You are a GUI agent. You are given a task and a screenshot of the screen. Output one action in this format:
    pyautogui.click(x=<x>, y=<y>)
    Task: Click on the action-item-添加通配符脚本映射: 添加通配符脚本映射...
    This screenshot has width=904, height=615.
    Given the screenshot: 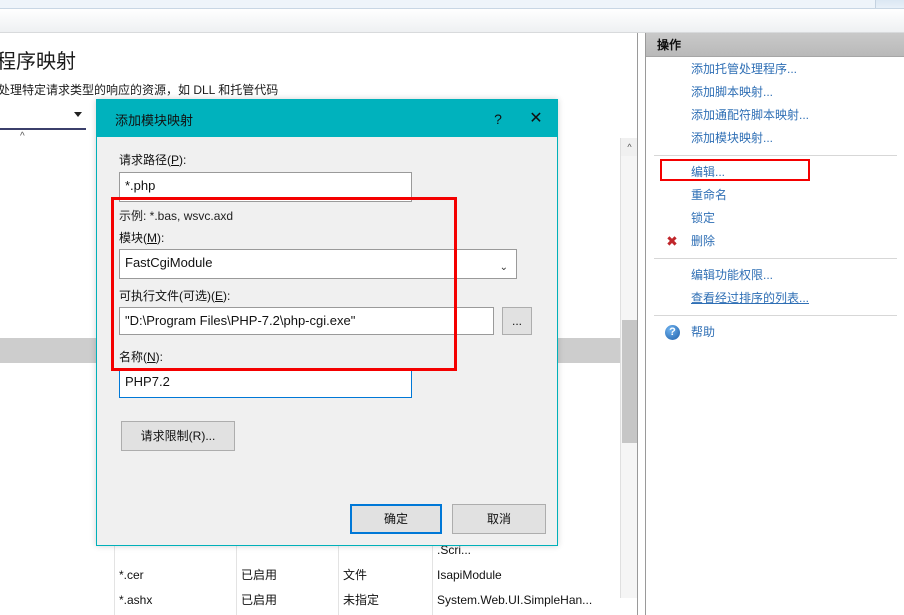 What is the action you would take?
    pyautogui.click(x=775, y=115)
    